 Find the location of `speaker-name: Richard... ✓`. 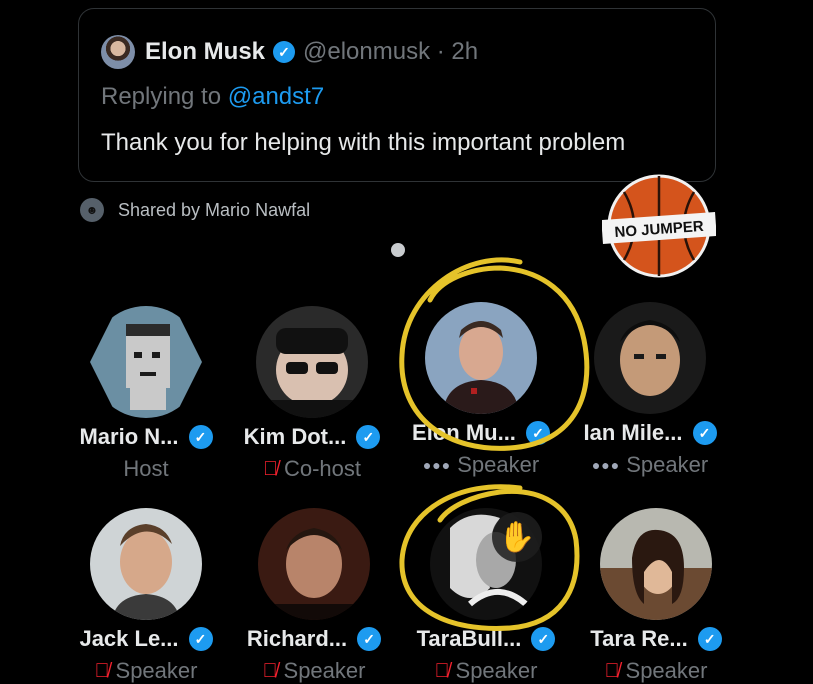

speaker-name: Richard... ✓ is located at coordinates (314, 639).